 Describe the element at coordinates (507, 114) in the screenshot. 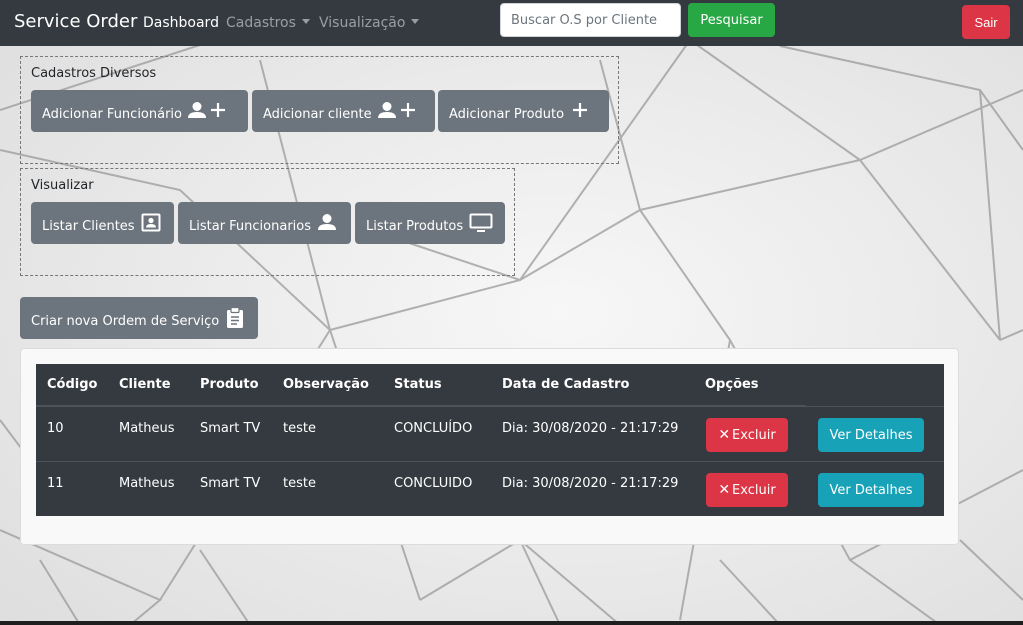

I see `add-product-label: Adicionar Produto` at that location.